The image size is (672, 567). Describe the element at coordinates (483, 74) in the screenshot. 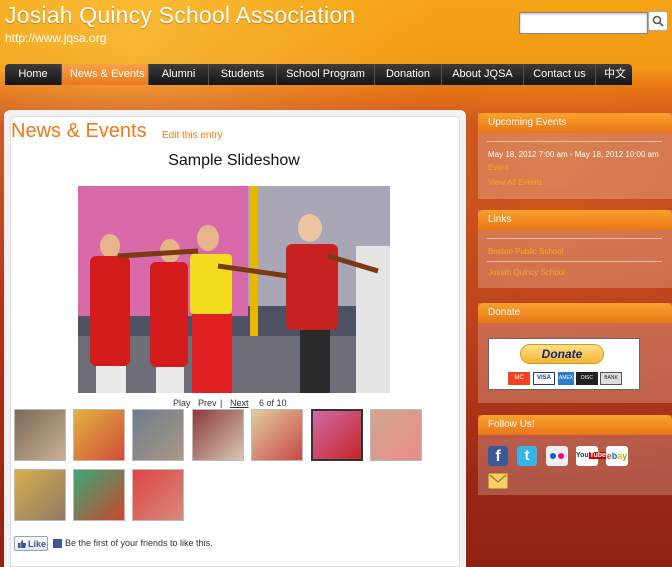

I see `nav-item-about: About JQSA` at that location.